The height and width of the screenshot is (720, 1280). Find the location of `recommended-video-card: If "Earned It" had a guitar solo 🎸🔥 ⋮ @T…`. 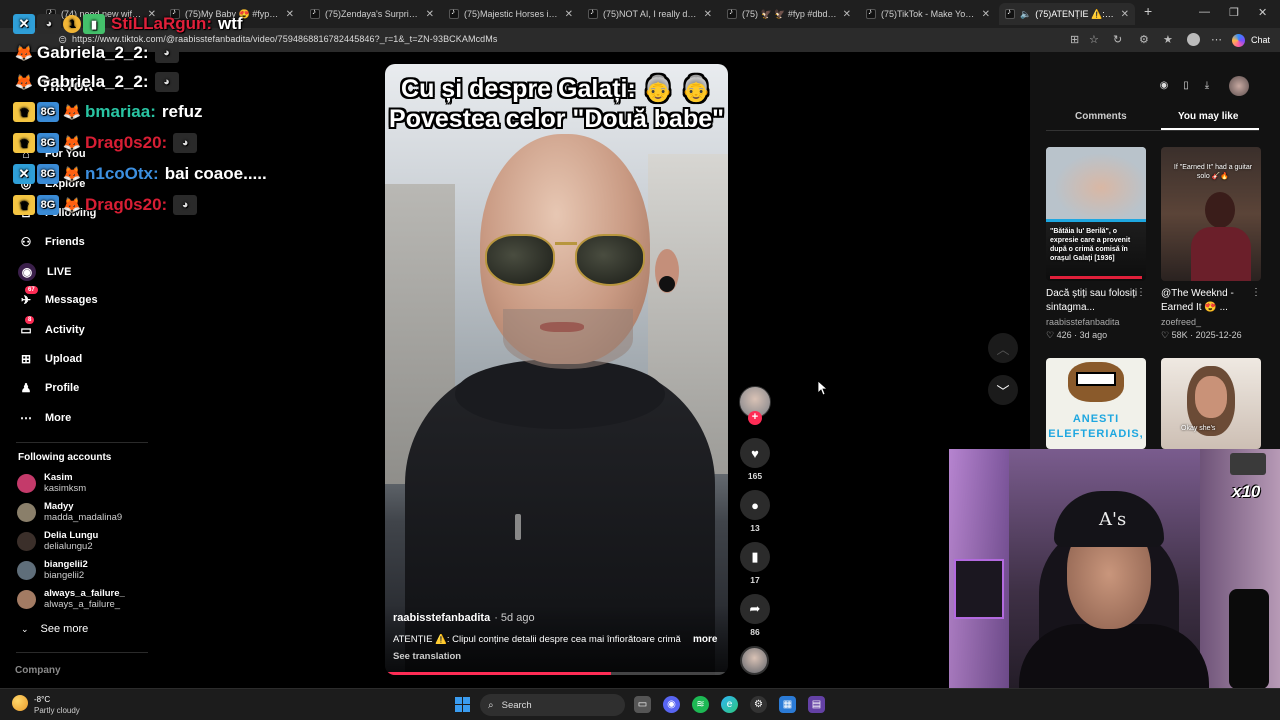

recommended-video-card: If "Earned It" had a guitar solo 🎸🔥 ⋮ @T… is located at coordinates (1211, 244).